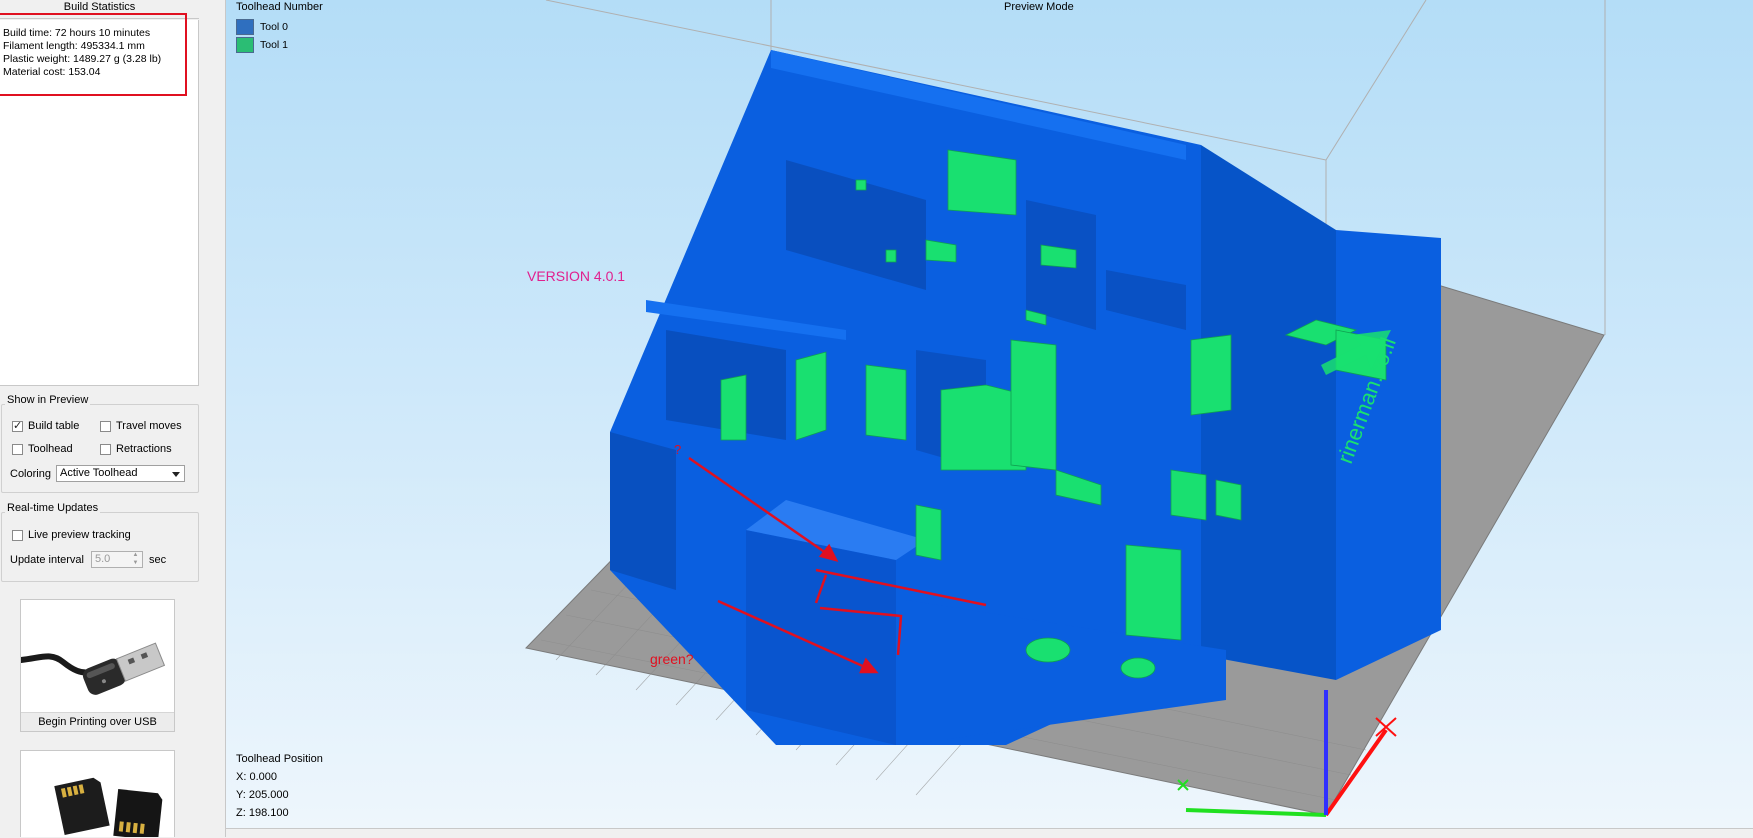 The height and width of the screenshot is (838, 1753). I want to click on retractions-label: Retractions, so click(144, 449).